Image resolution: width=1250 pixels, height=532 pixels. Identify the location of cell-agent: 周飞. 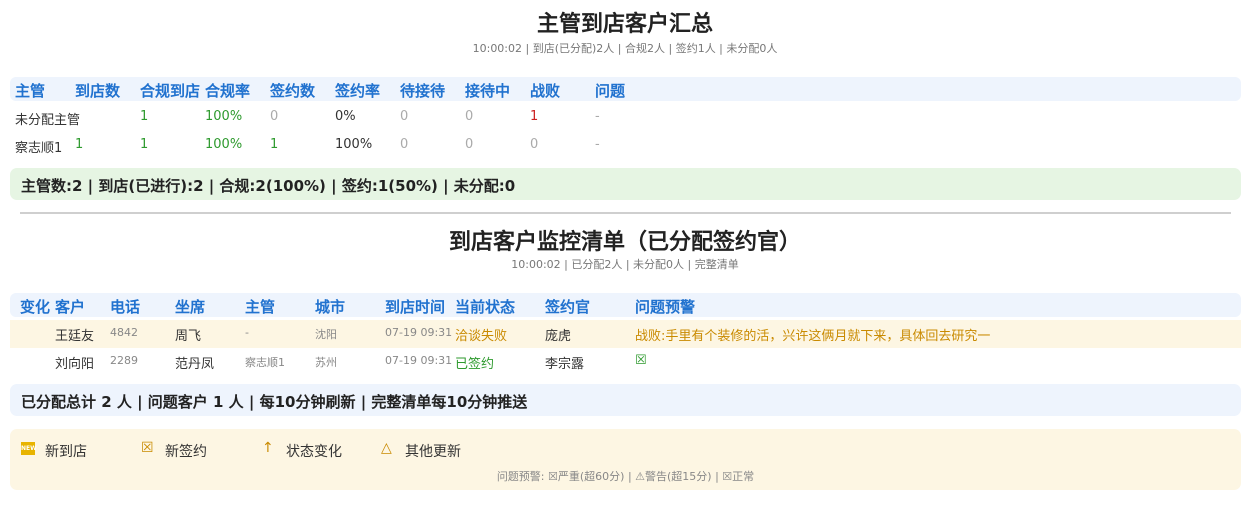
(188, 336).